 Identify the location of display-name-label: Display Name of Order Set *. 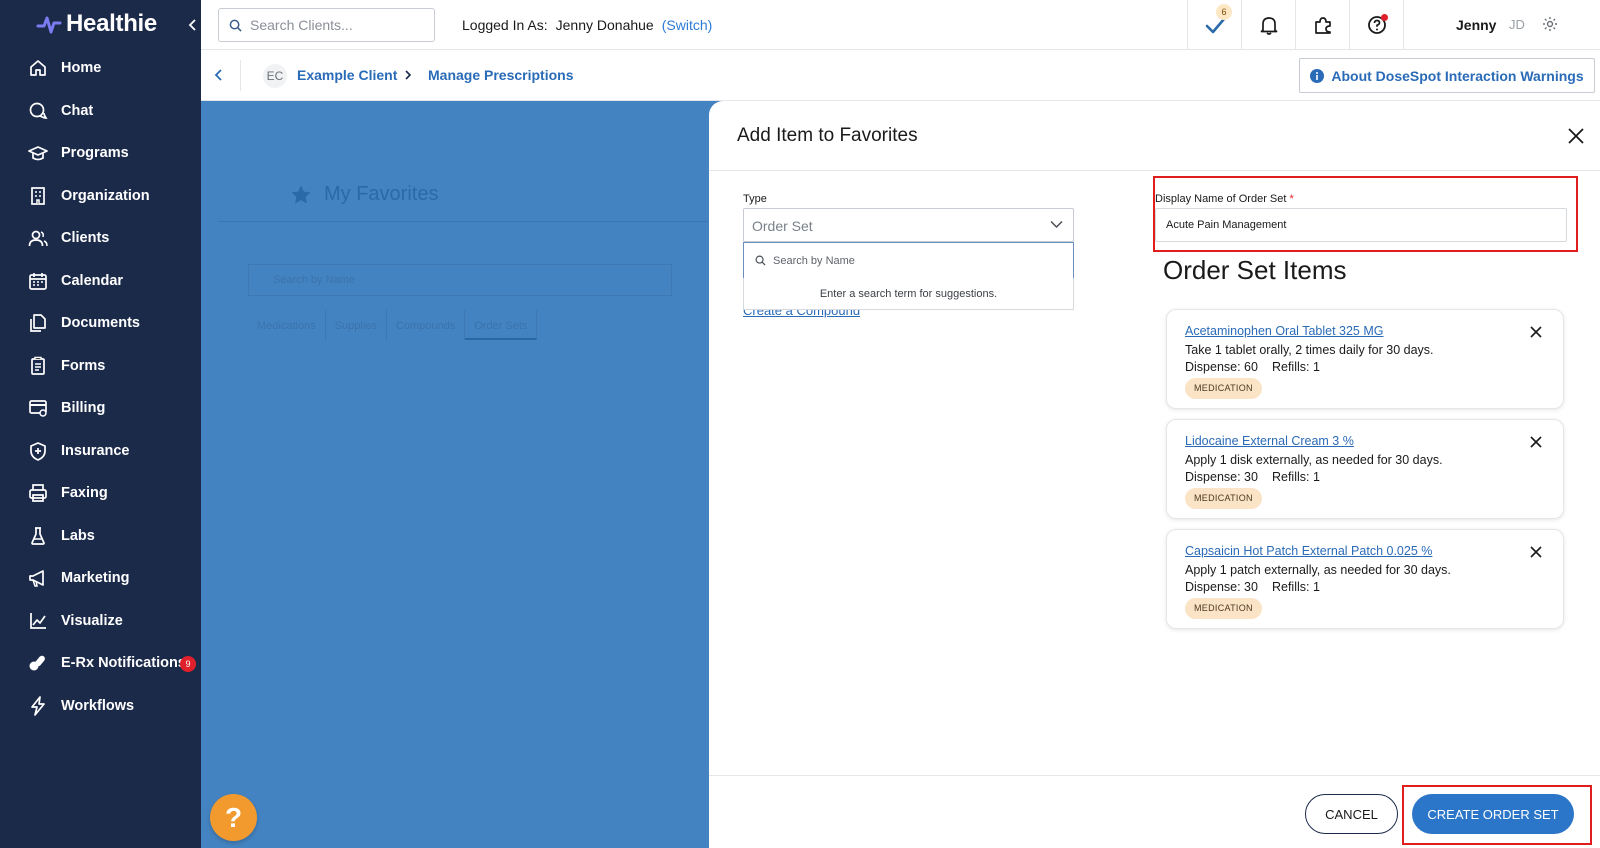
(1224, 199).